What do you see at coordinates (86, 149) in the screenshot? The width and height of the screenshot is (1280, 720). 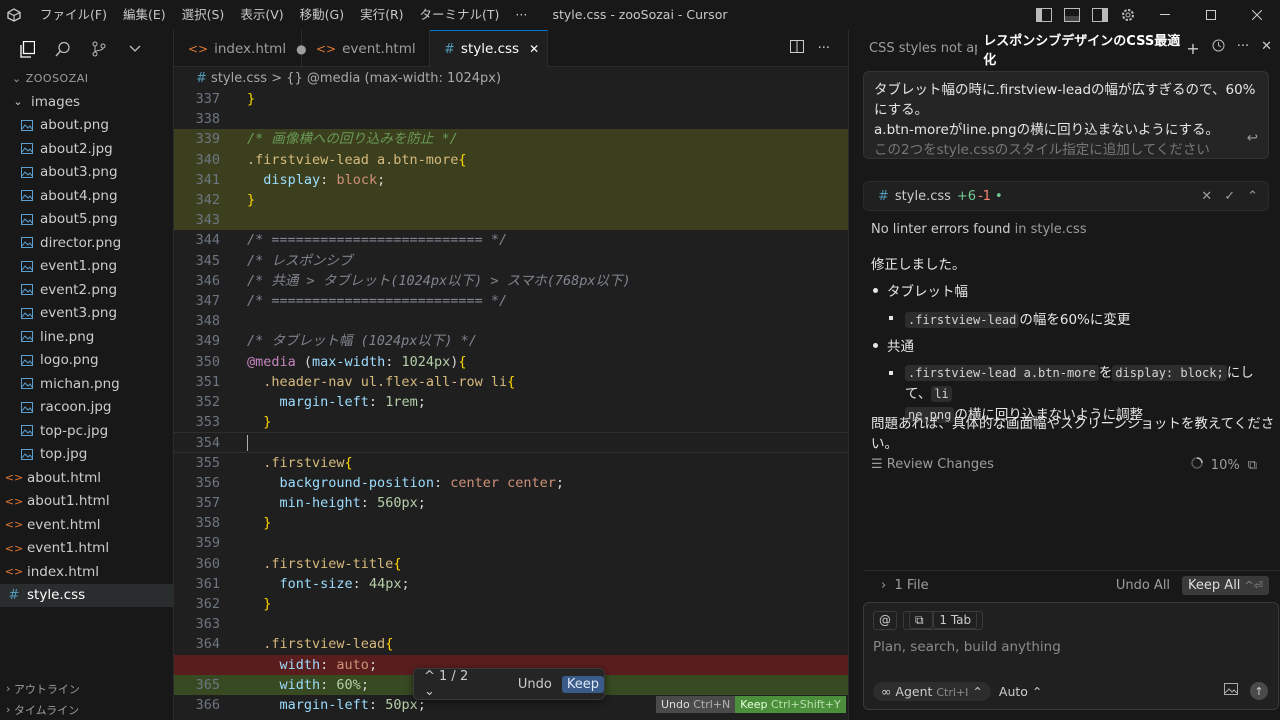 I see `file-row: about2.jpg` at bounding box center [86, 149].